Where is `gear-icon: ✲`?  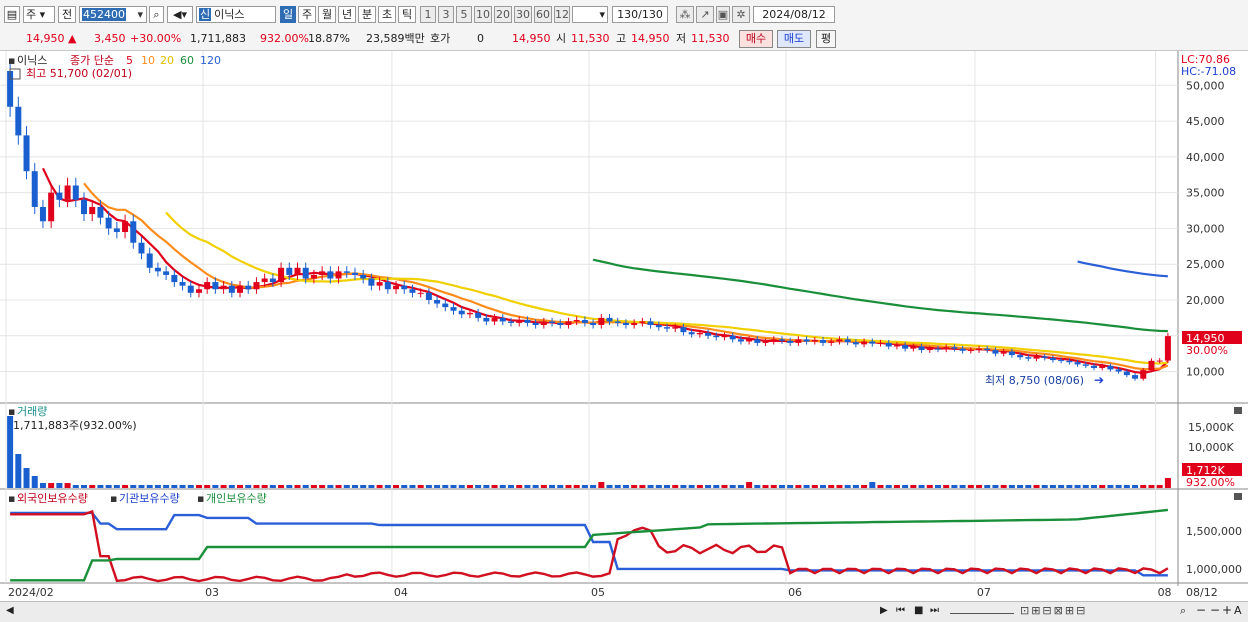 gear-icon: ✲ is located at coordinates (741, 14).